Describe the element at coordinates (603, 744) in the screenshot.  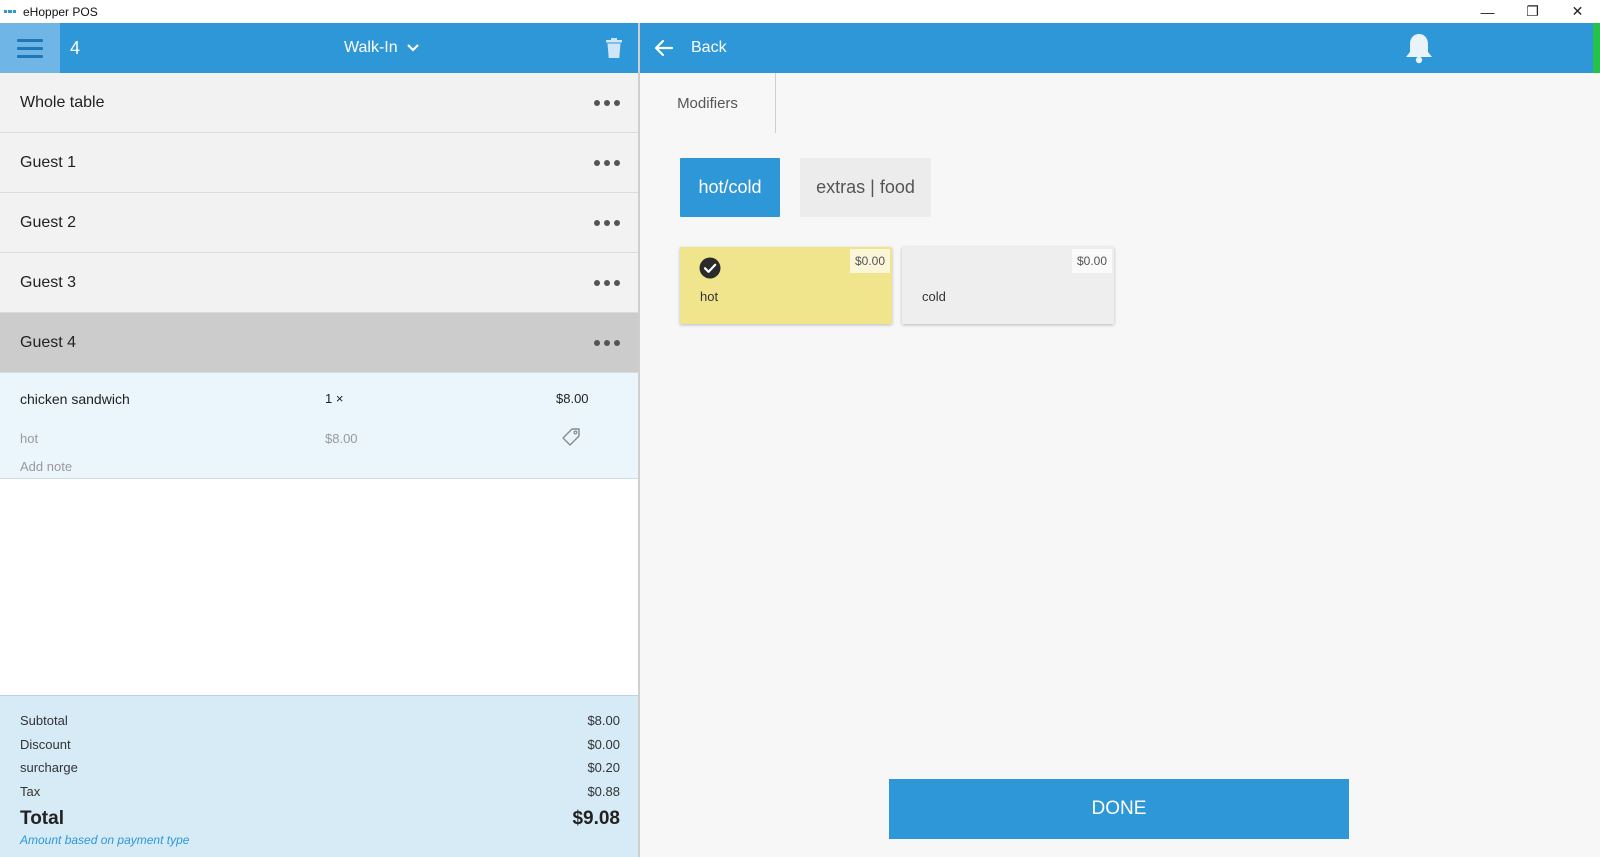
I see `discount-value: $0.00` at that location.